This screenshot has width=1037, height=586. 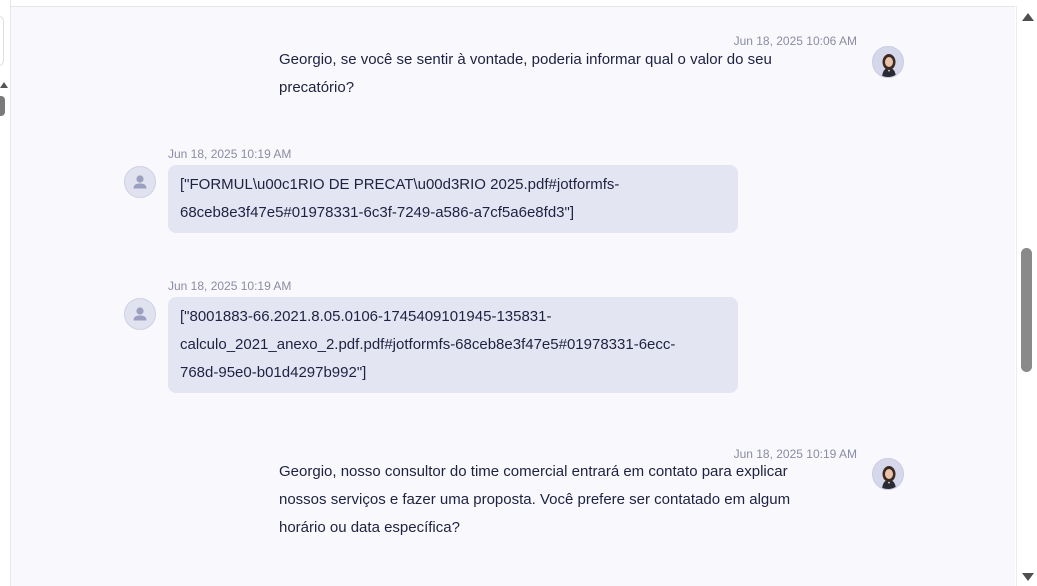 I want to click on message-line: 768d-95e0-b01d4297b992"], so click(x=273, y=372).